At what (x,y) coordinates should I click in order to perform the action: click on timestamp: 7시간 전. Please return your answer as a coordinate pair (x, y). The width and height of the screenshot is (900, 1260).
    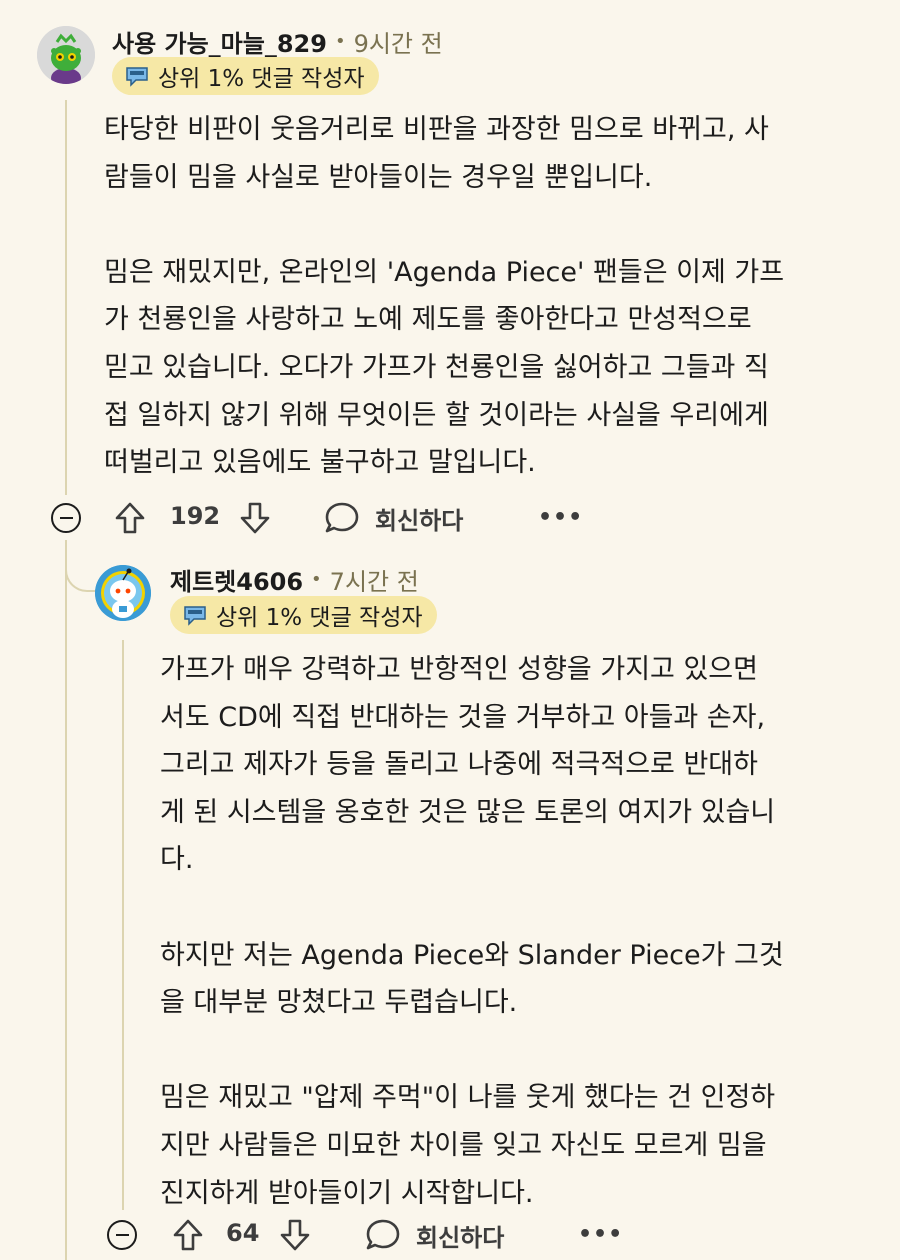
    Looking at the image, I should click on (374, 579).